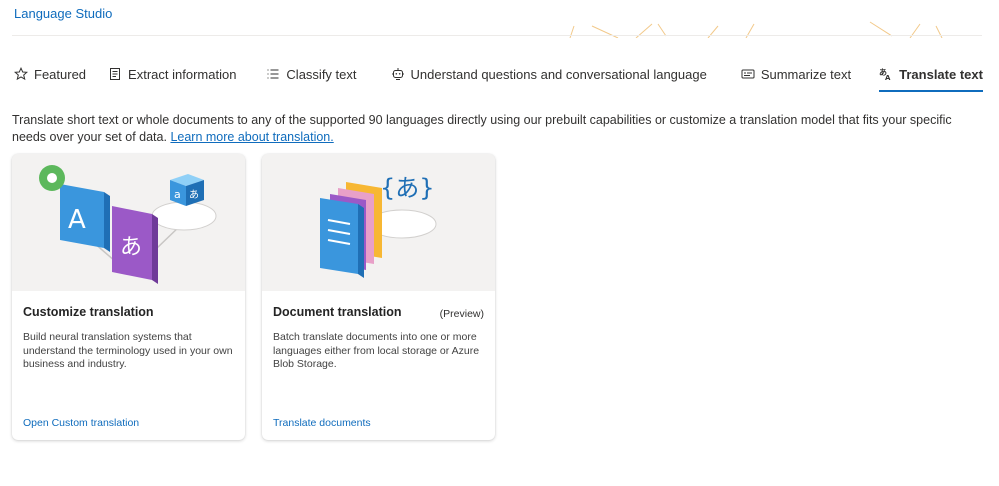 Image resolution: width=999 pixels, height=486 pixels. I want to click on glyph-hiragana-large: あ, so click(131, 247).